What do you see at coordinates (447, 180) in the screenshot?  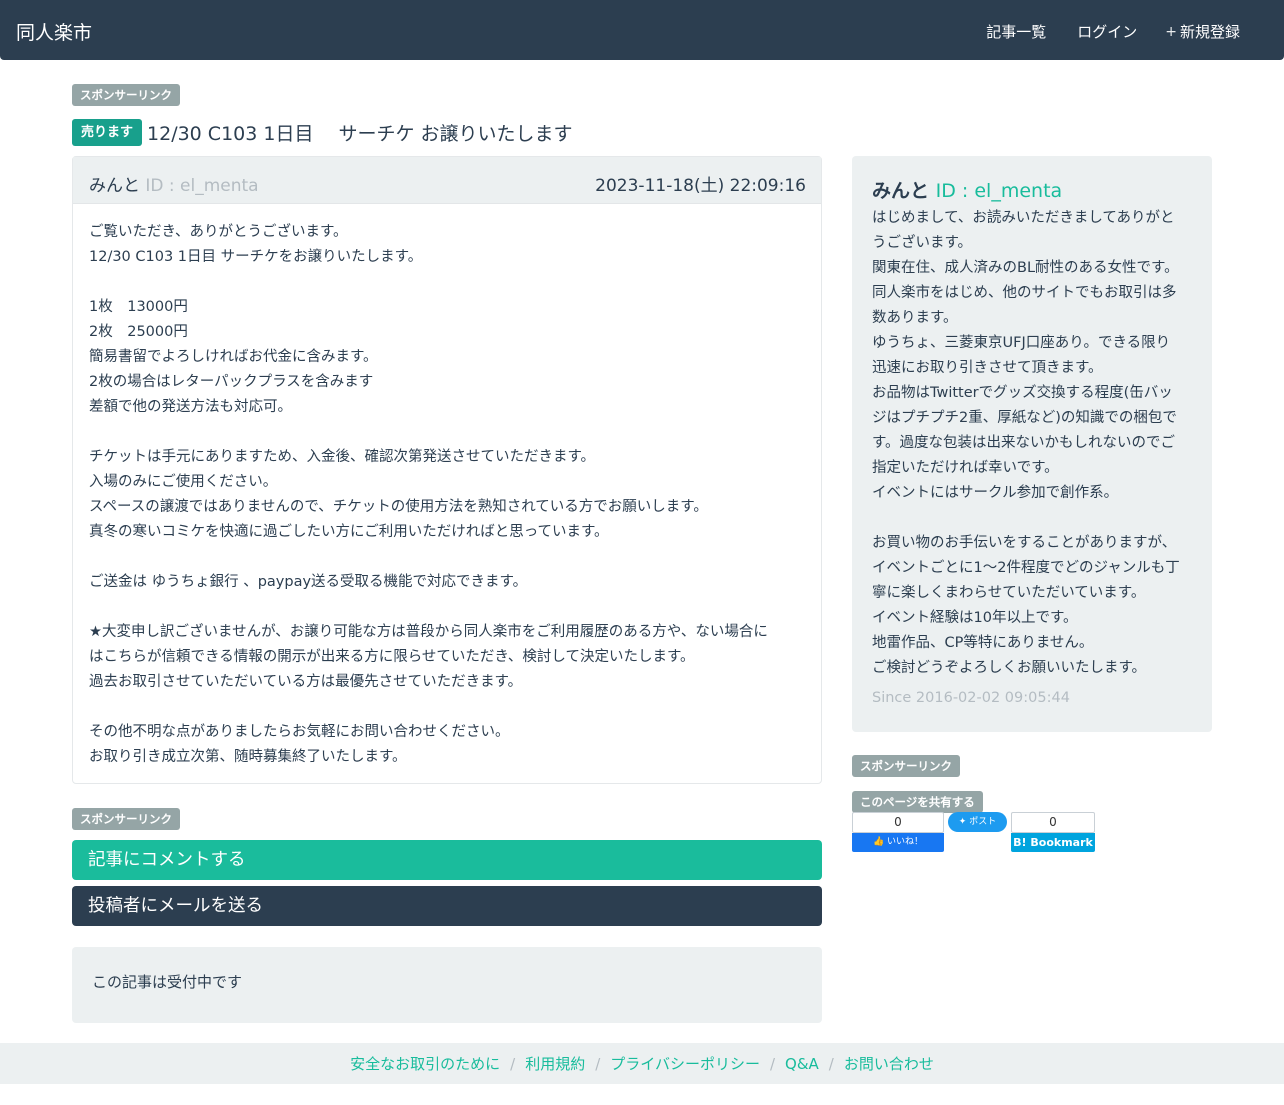 I see `post-card-header: みんと ID : el_menta 2023-11-18(土) 22:09:16` at bounding box center [447, 180].